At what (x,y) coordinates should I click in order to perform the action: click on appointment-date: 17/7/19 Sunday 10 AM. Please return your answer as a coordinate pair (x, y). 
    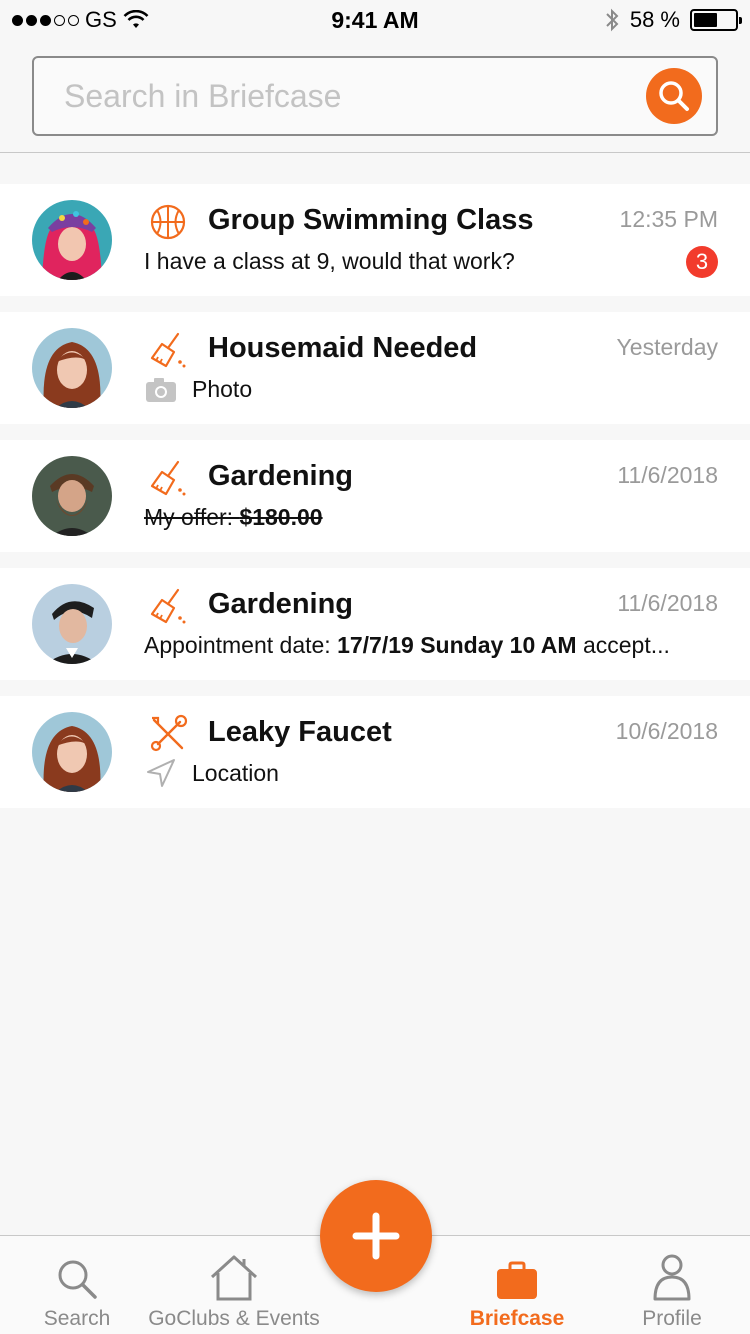
    Looking at the image, I should click on (457, 645).